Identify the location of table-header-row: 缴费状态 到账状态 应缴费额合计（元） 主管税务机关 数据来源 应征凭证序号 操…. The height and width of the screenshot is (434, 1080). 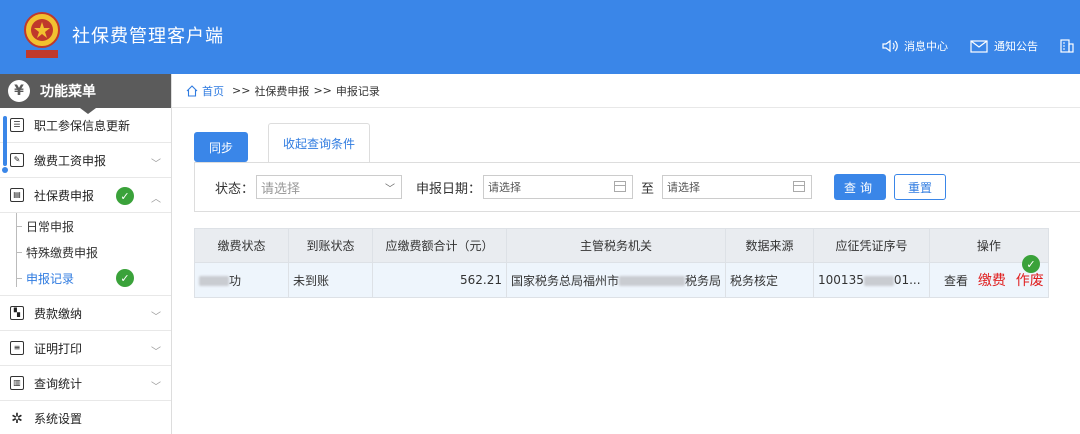
(621, 250).